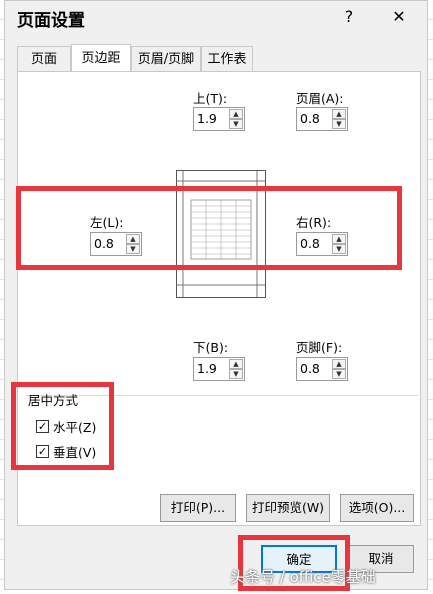 The width and height of the screenshot is (433, 594). Describe the element at coordinates (319, 347) in the screenshot. I see `footer-margin-label: 页脚(F):` at that location.